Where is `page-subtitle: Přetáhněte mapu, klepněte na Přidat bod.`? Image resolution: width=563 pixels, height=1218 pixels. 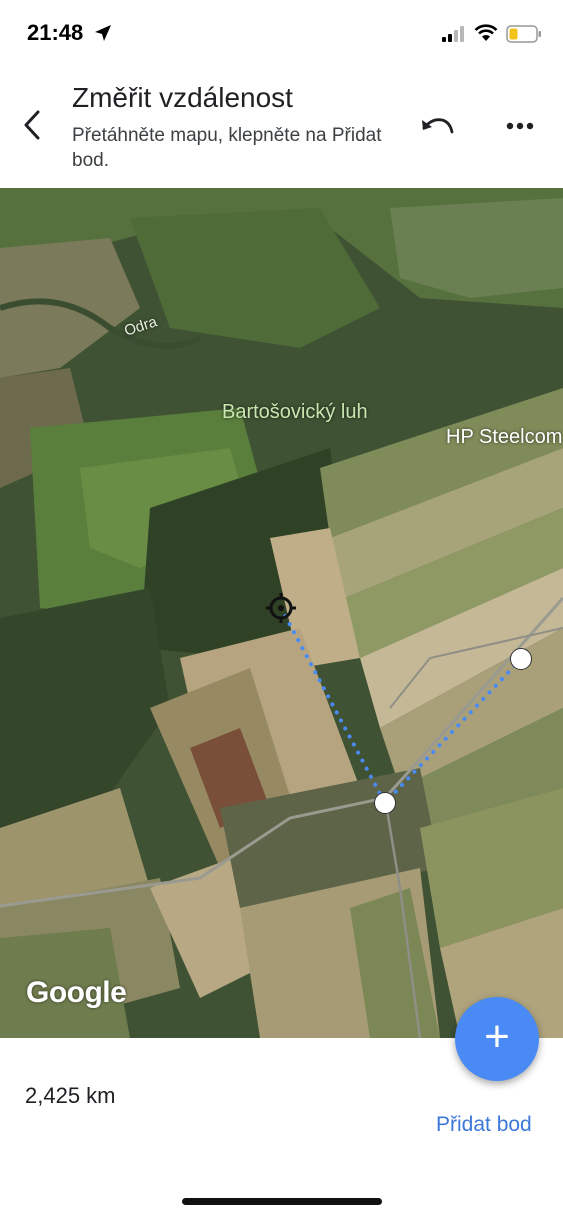 page-subtitle: Přetáhněte mapu, klepněte na Přidat bod. is located at coordinates (227, 148).